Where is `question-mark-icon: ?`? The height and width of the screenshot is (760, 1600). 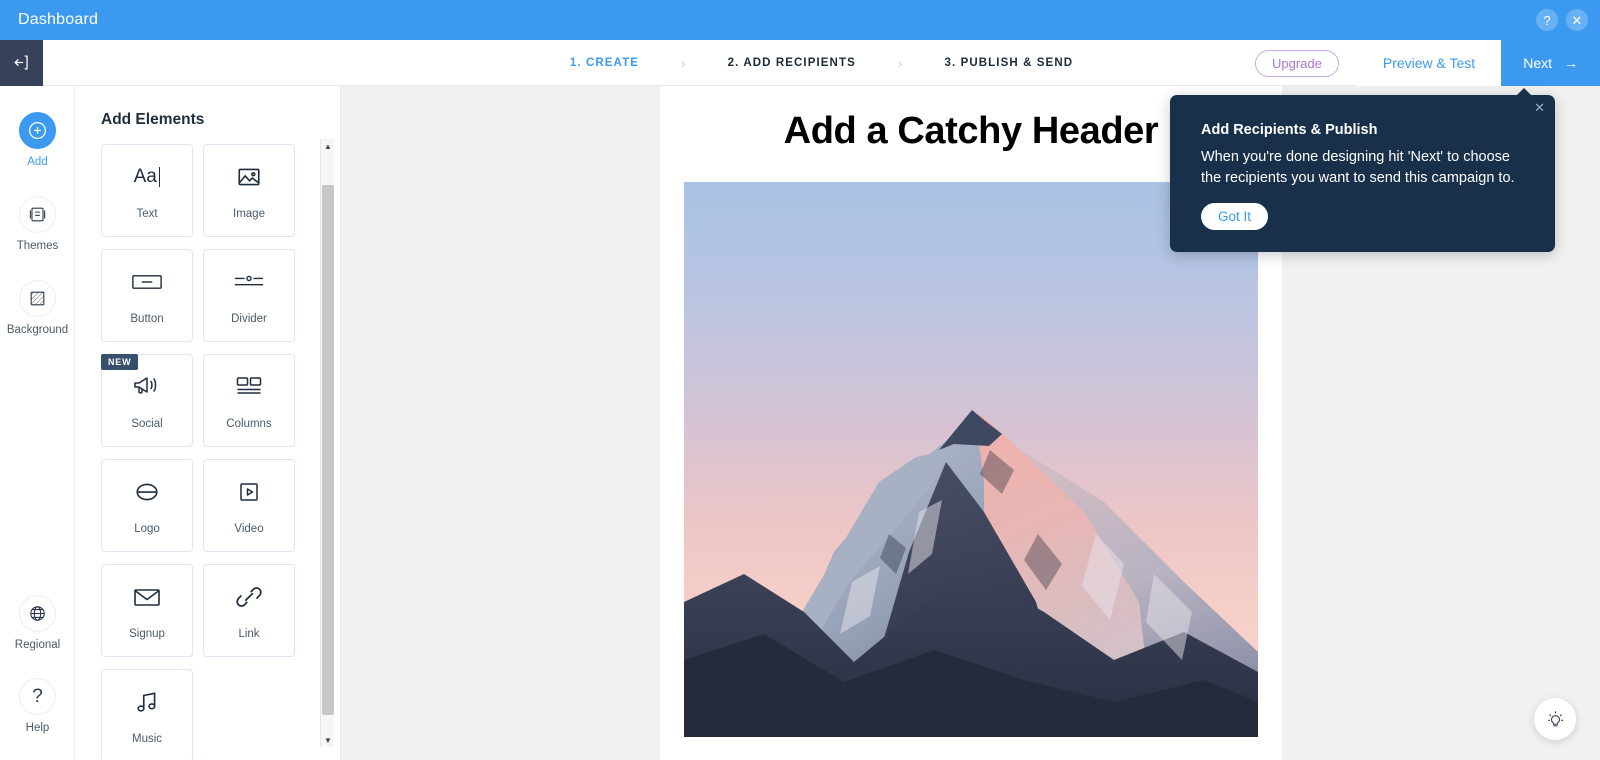 question-mark-icon: ? is located at coordinates (37, 696).